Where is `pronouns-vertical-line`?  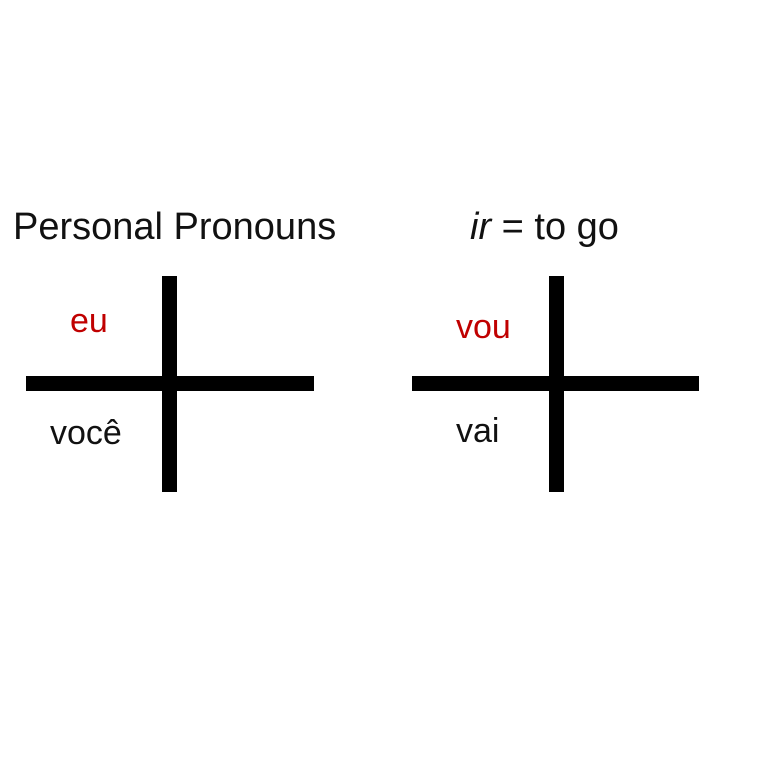 pronouns-vertical-line is located at coordinates (169, 384).